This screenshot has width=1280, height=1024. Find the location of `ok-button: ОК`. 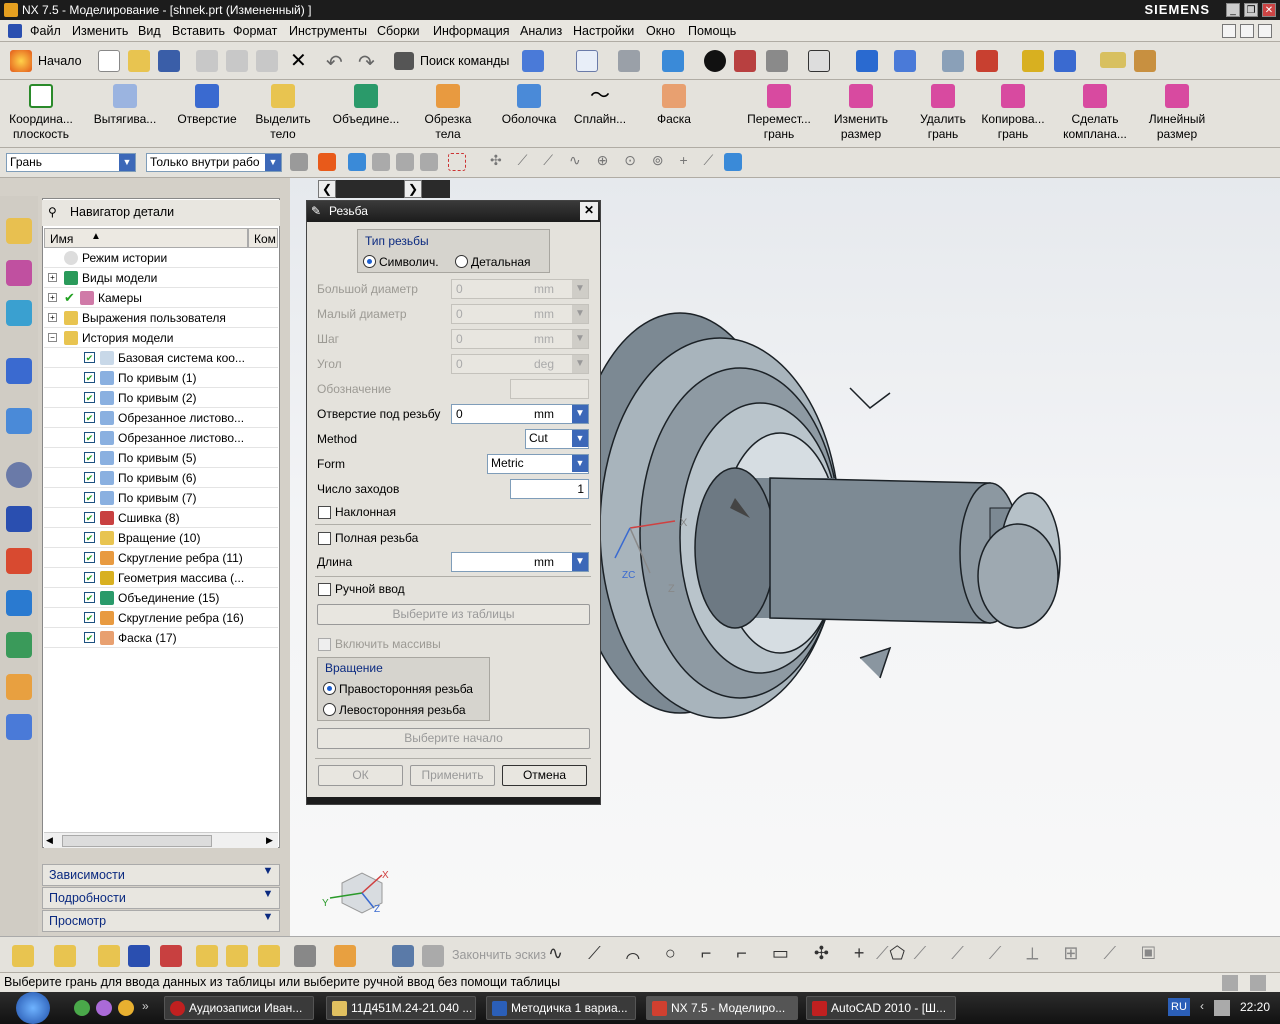

ok-button: ОК is located at coordinates (360, 775).